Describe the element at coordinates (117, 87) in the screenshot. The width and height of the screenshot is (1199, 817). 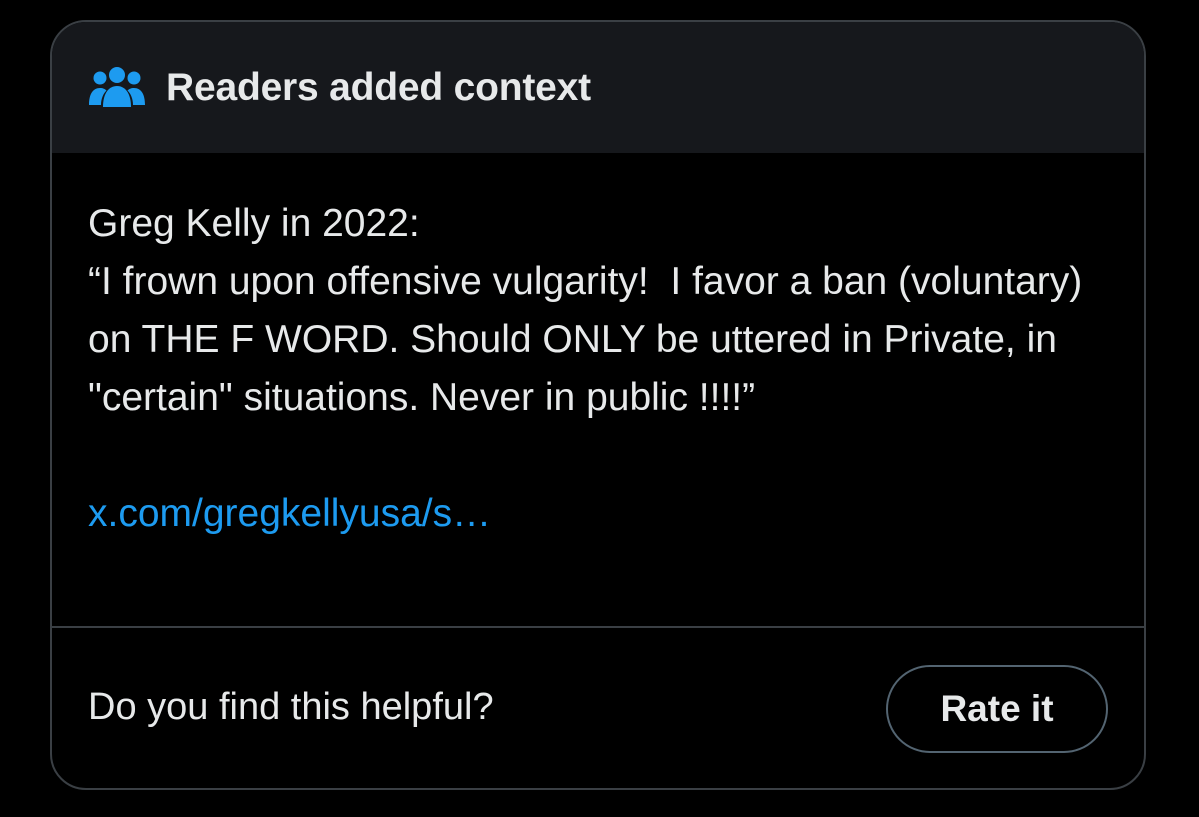
I see `people-group-icon` at that location.